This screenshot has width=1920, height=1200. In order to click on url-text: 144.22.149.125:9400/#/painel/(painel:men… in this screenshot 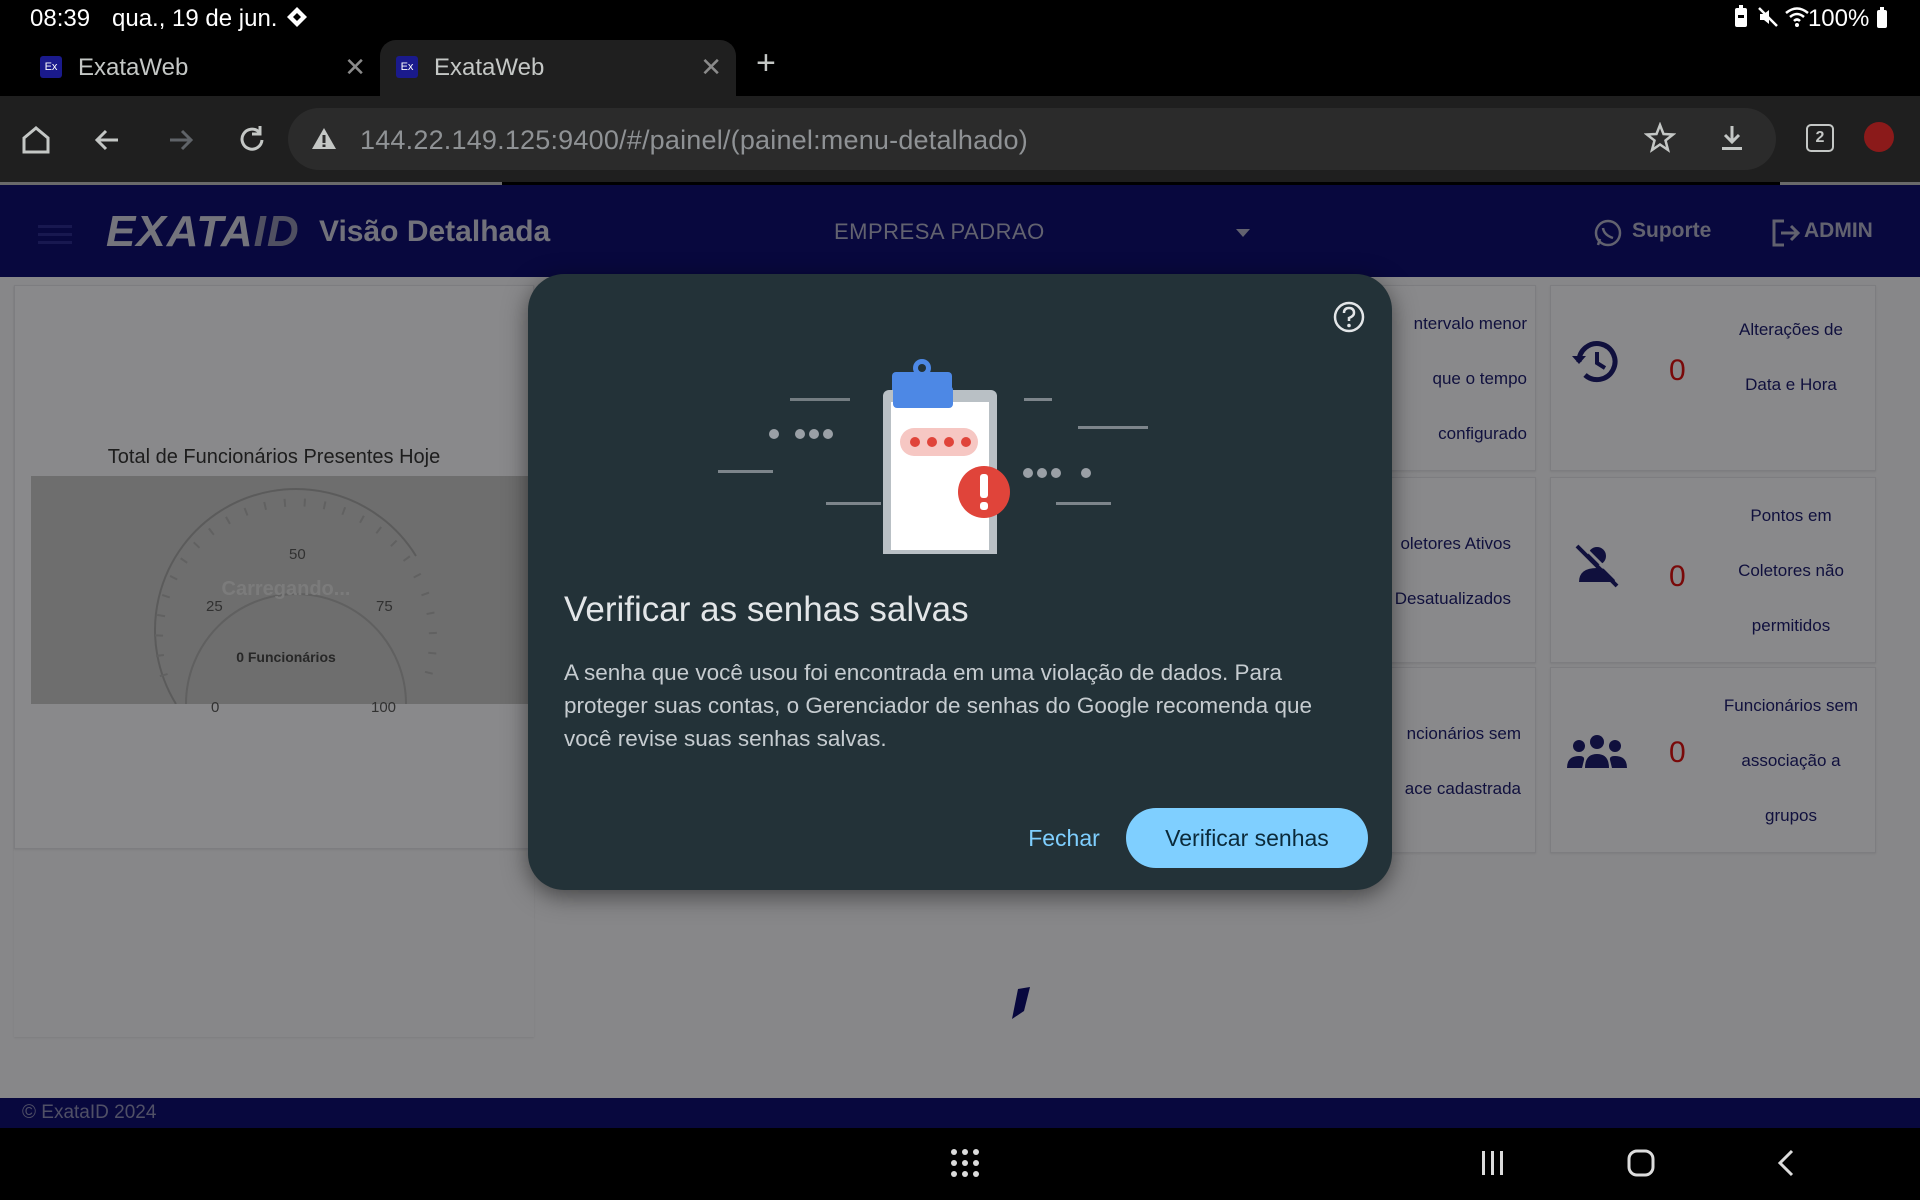, I will do `click(694, 140)`.